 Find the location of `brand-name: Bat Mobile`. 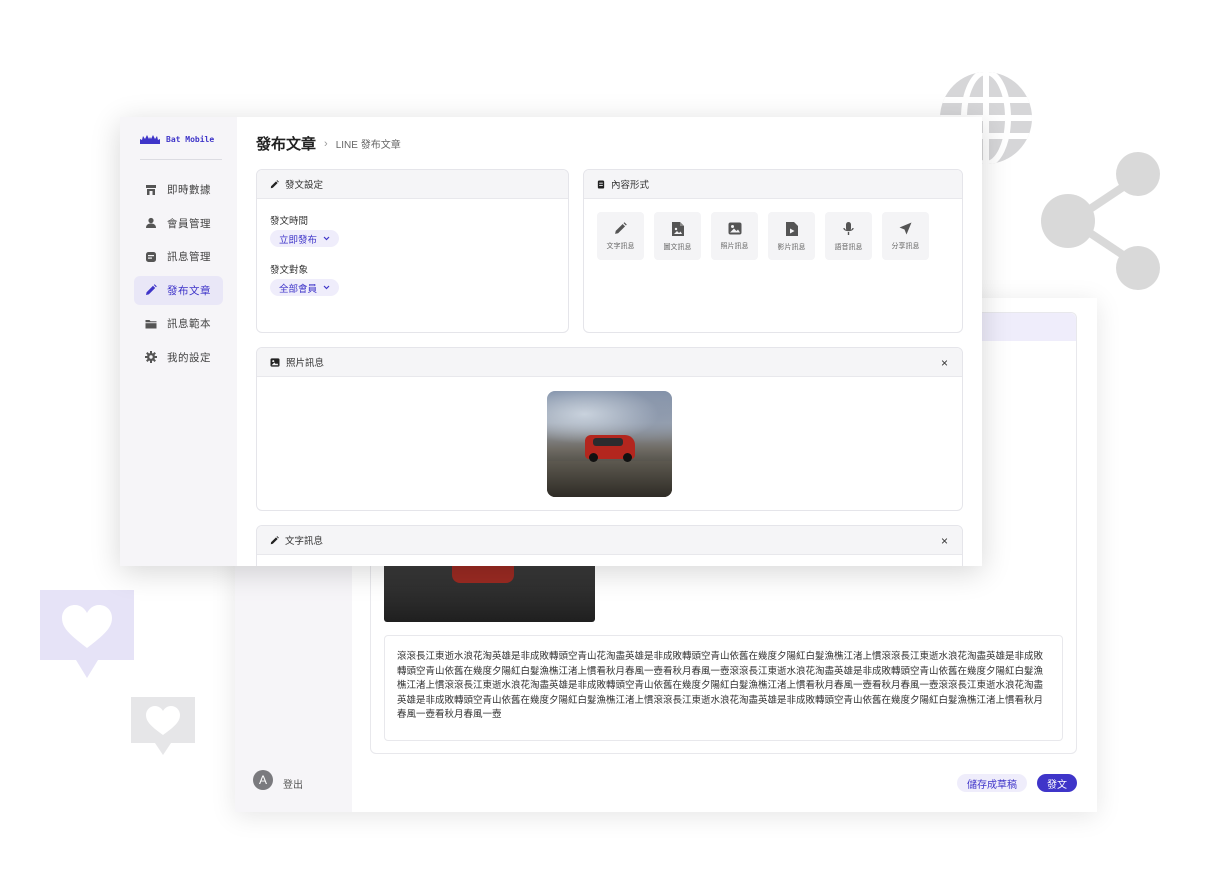

brand-name: Bat Mobile is located at coordinates (190, 139).